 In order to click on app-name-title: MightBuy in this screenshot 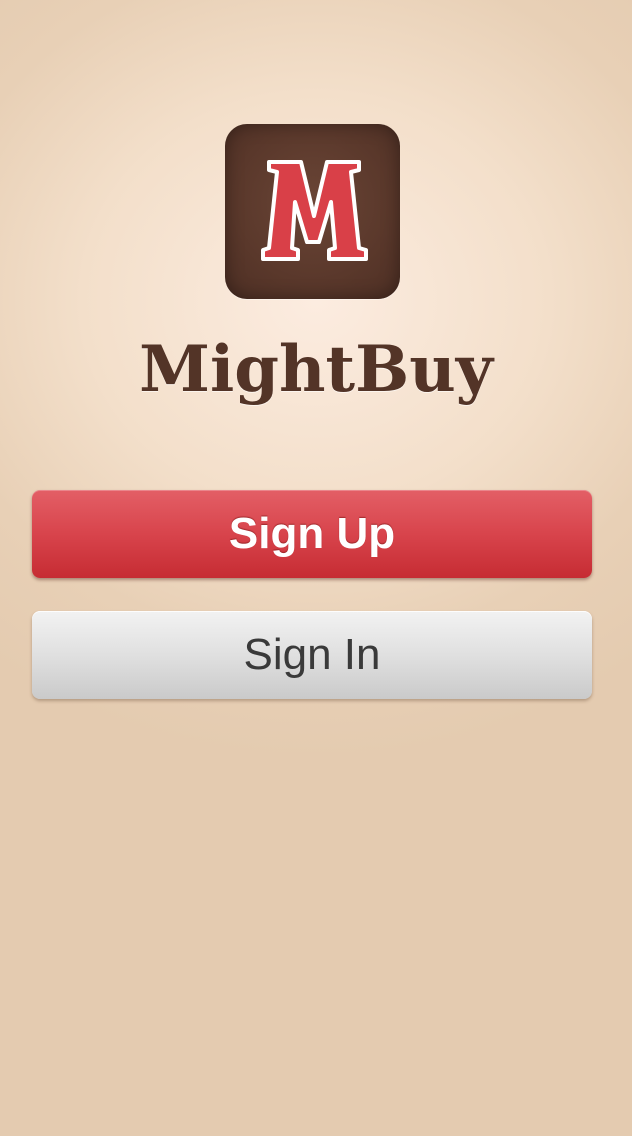, I will do `click(316, 369)`.